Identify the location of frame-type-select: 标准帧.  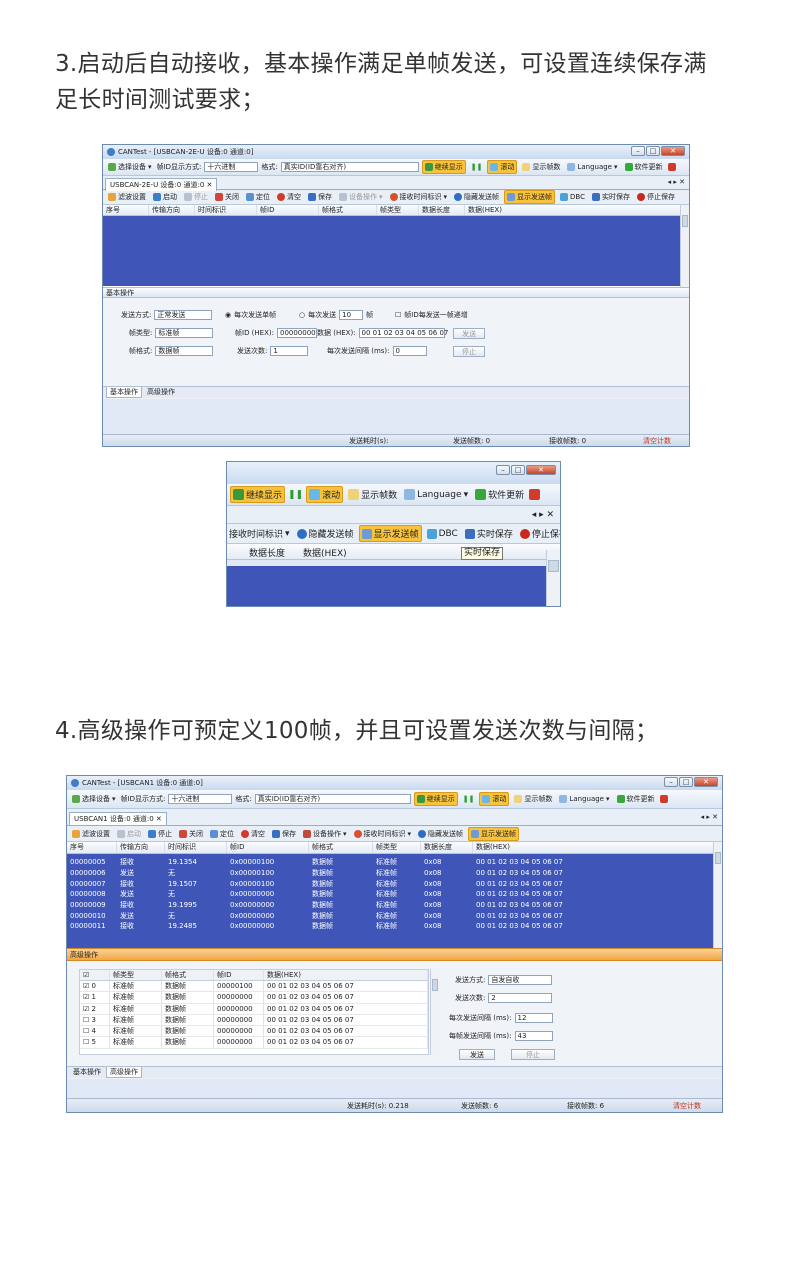
(184, 333).